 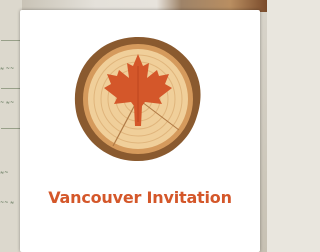 What do you see at coordinates (4, 173) in the screenshot?
I see `note-scribble: ≈~` at bounding box center [4, 173].